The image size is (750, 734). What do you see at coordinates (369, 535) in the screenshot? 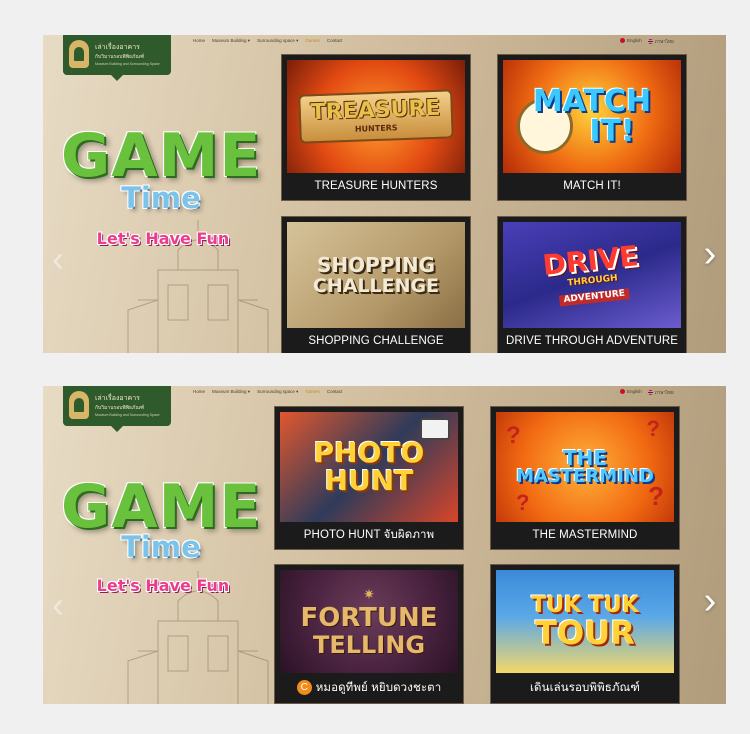
I see `game-card-caption: PHOTO HUNT จับผิดภาพ` at bounding box center [369, 535].